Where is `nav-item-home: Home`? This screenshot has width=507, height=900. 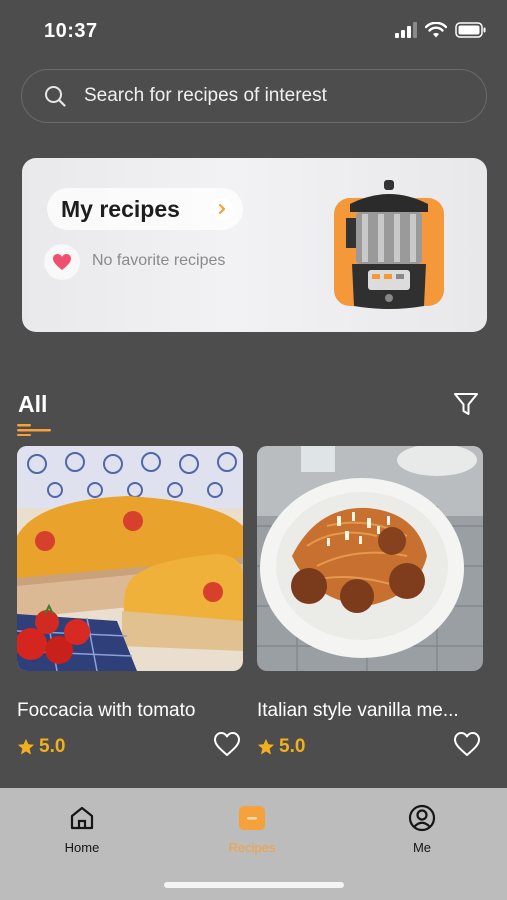 nav-item-home: Home is located at coordinates (82, 829).